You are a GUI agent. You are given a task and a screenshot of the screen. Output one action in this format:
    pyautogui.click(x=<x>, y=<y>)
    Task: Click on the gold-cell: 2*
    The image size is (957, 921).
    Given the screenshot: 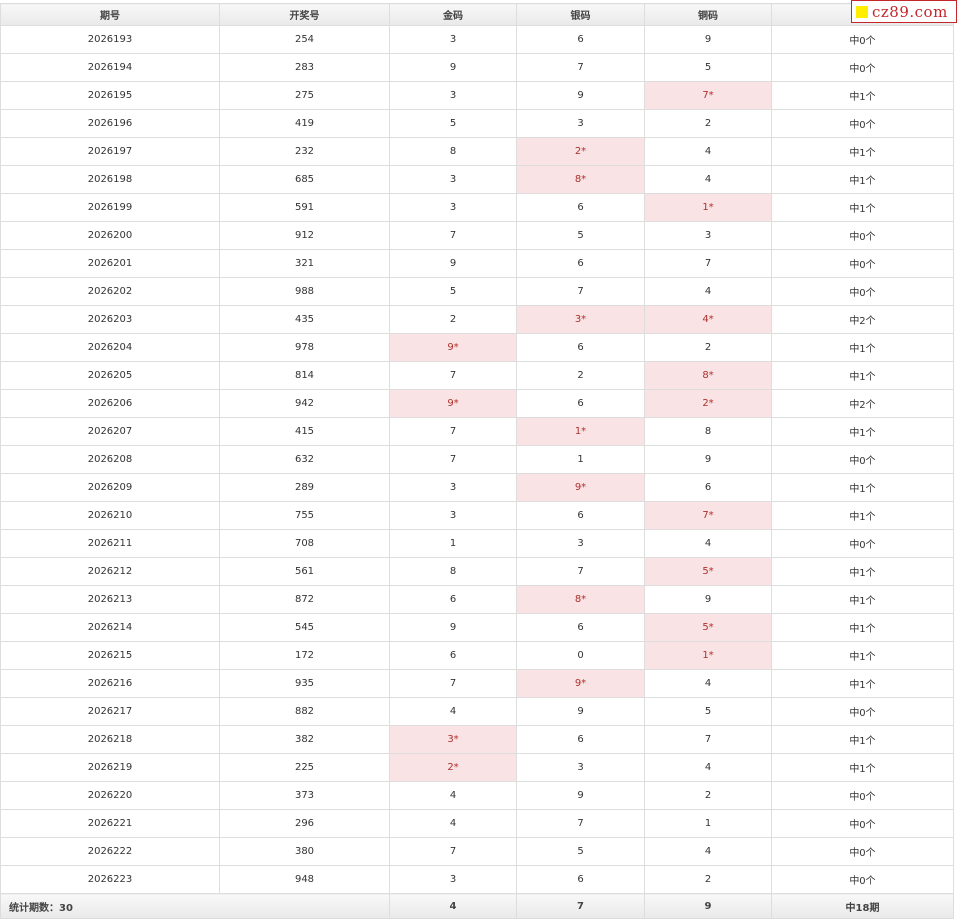 What is the action you would take?
    pyautogui.click(x=453, y=767)
    